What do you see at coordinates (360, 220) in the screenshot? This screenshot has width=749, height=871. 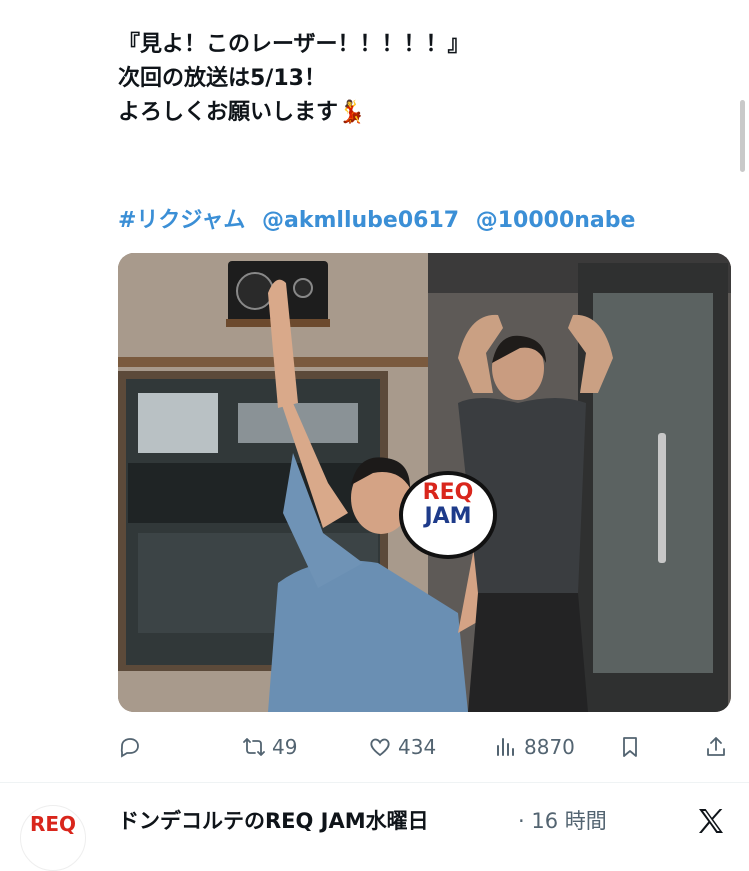 I see `mention-link: @akmllube0617` at bounding box center [360, 220].